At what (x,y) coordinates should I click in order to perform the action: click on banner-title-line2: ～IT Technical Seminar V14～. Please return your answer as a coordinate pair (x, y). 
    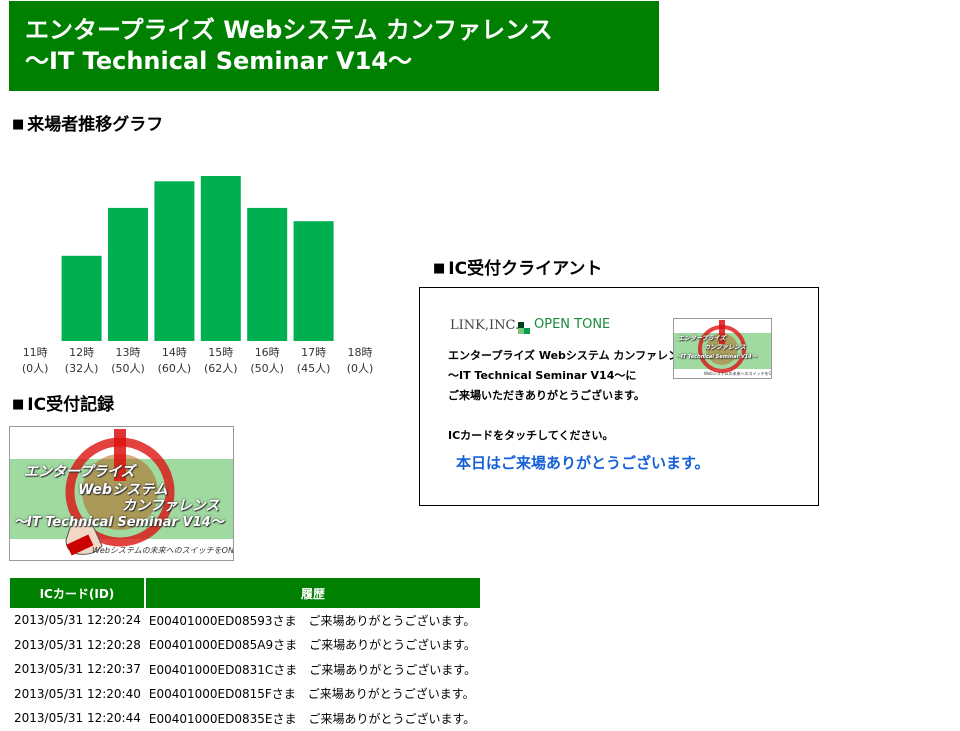
    Looking at the image, I should click on (218, 61).